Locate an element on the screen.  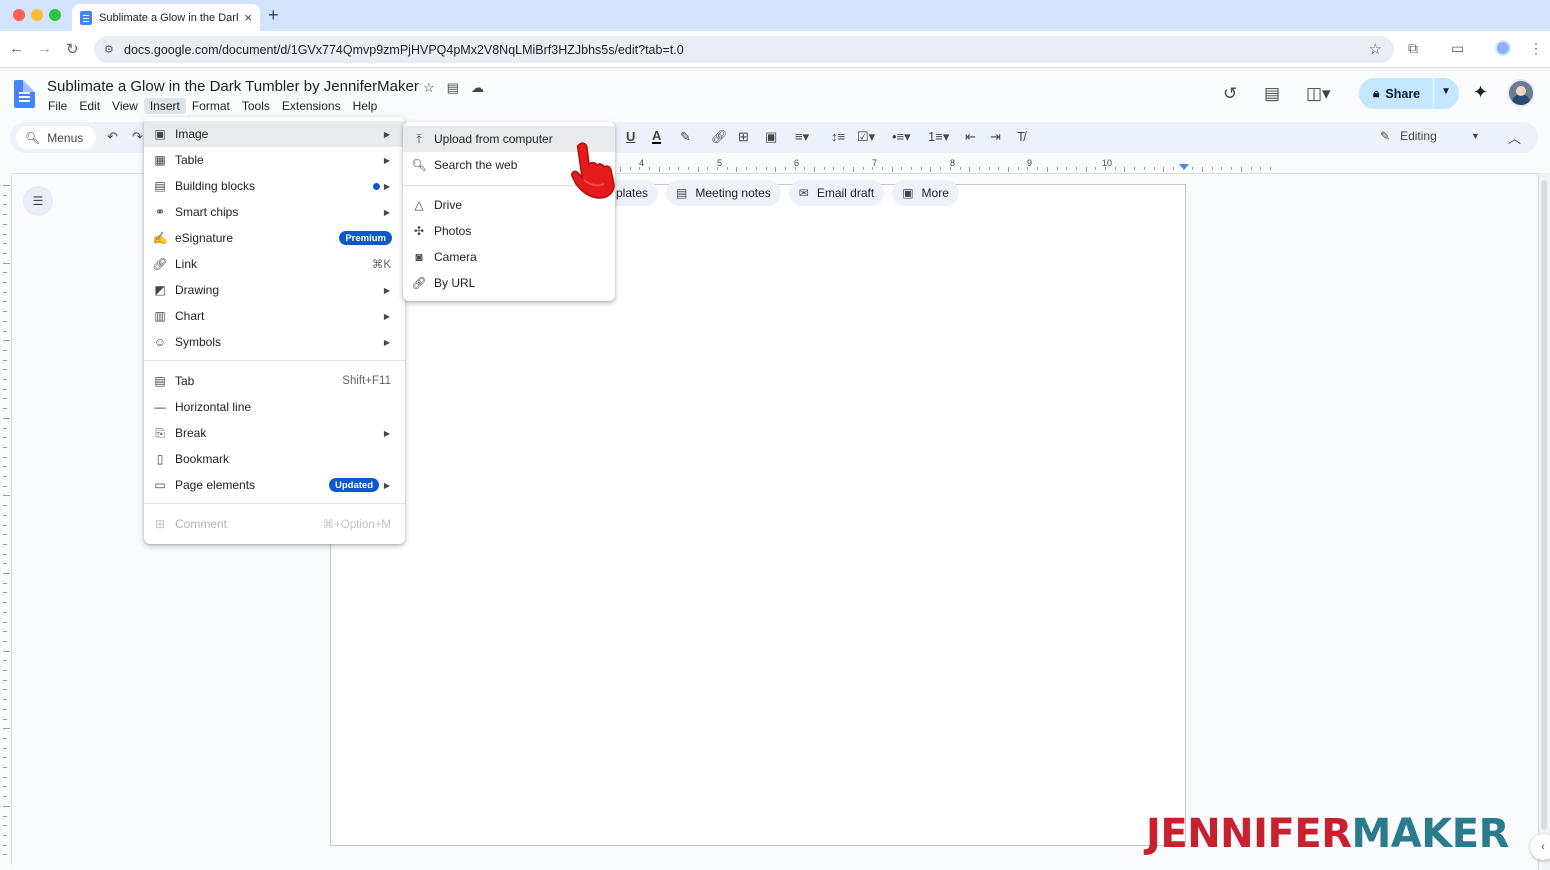
menu-extensions: Extensions is located at coordinates (311, 106).